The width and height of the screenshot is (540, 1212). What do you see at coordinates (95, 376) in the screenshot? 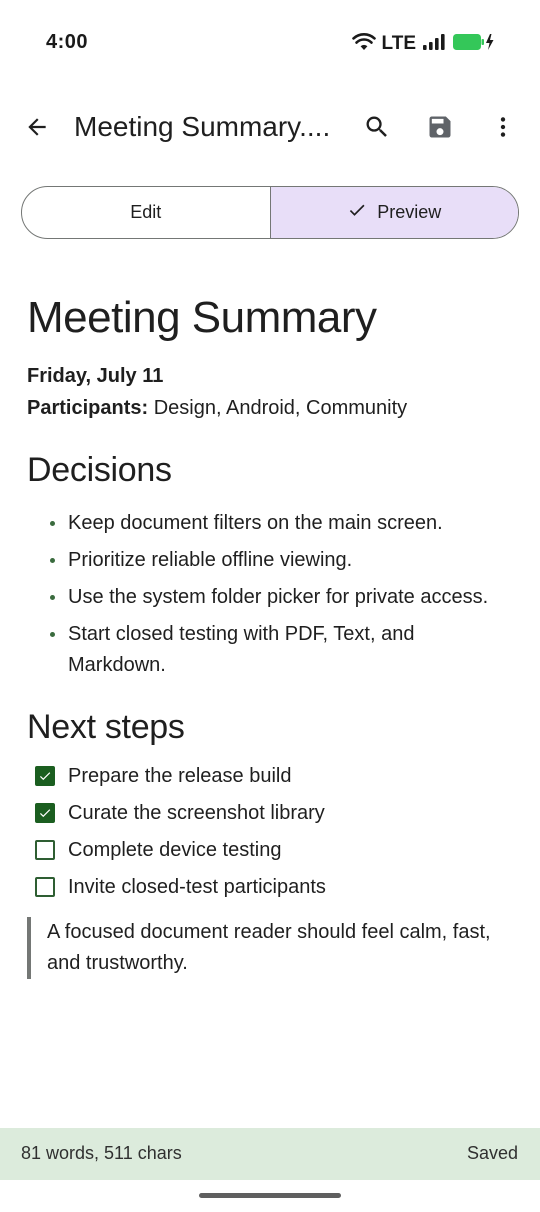
I see `document-date: Friday, July 11` at bounding box center [95, 376].